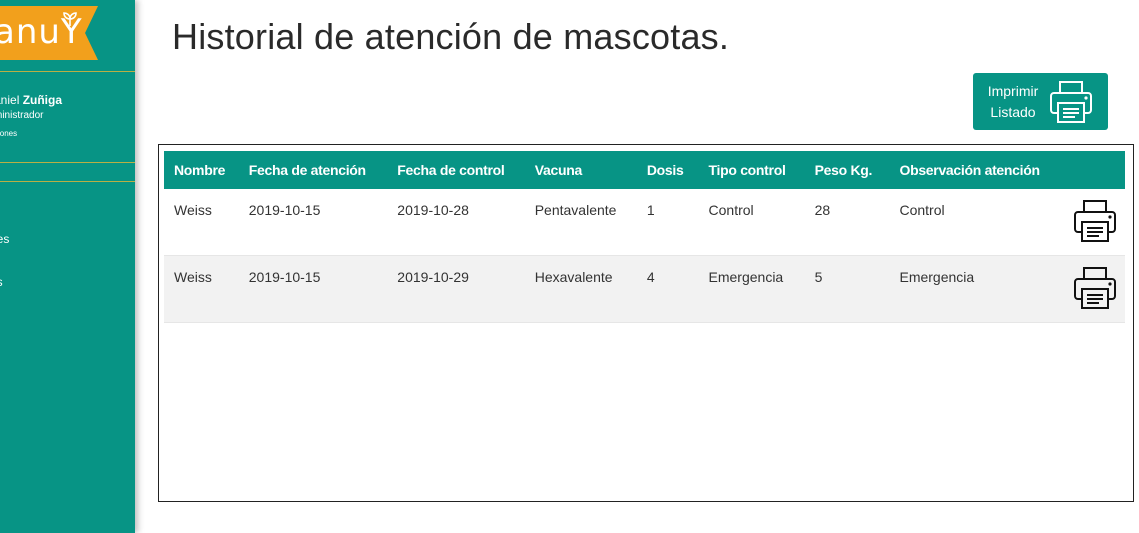 The image size is (1139, 533). Describe the element at coordinates (573, 277) in the screenshot. I see `cell-vacuna: Hexavalente` at that location.